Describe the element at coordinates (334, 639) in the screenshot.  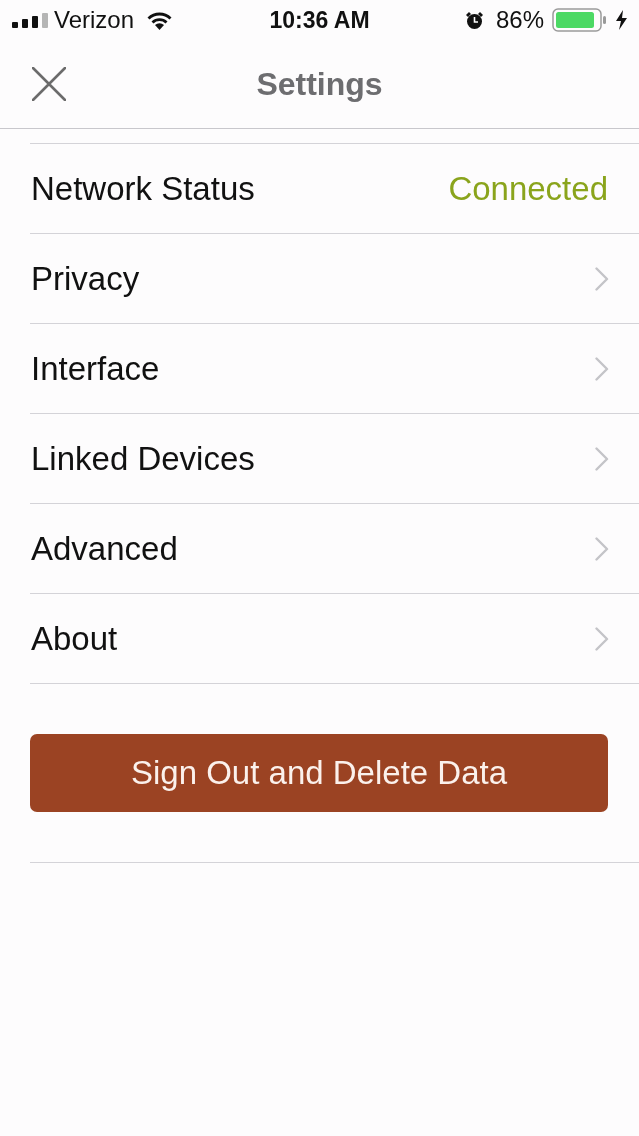
I see `settings-row: About` at that location.